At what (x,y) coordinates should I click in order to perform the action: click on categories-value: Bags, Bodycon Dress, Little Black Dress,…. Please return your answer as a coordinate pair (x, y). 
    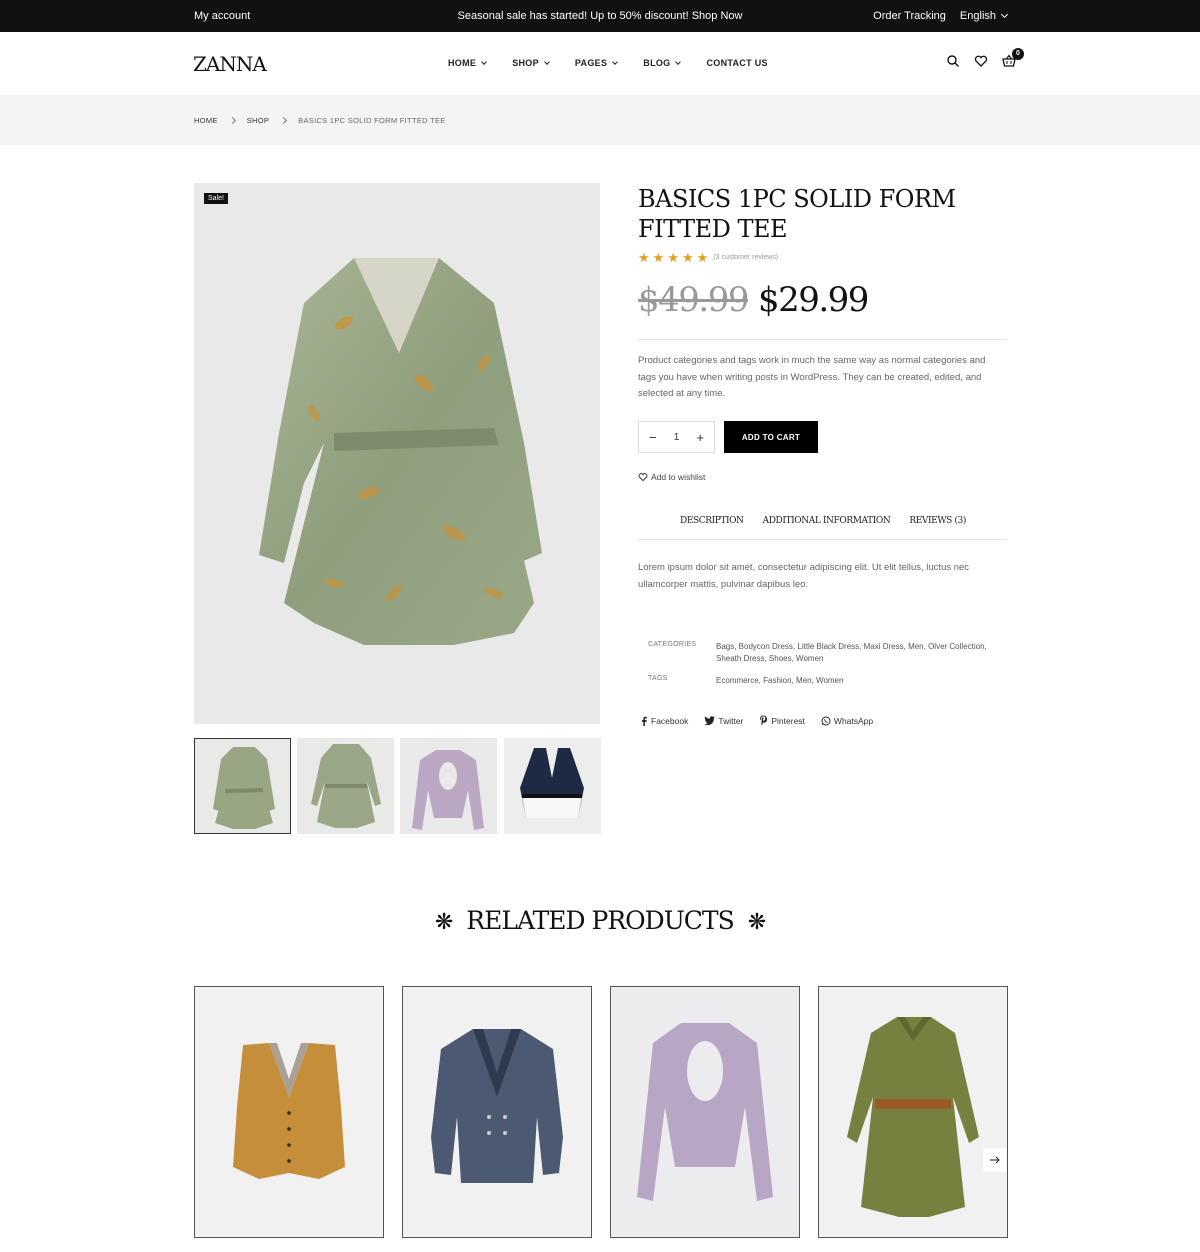
    Looking at the image, I should click on (861, 653).